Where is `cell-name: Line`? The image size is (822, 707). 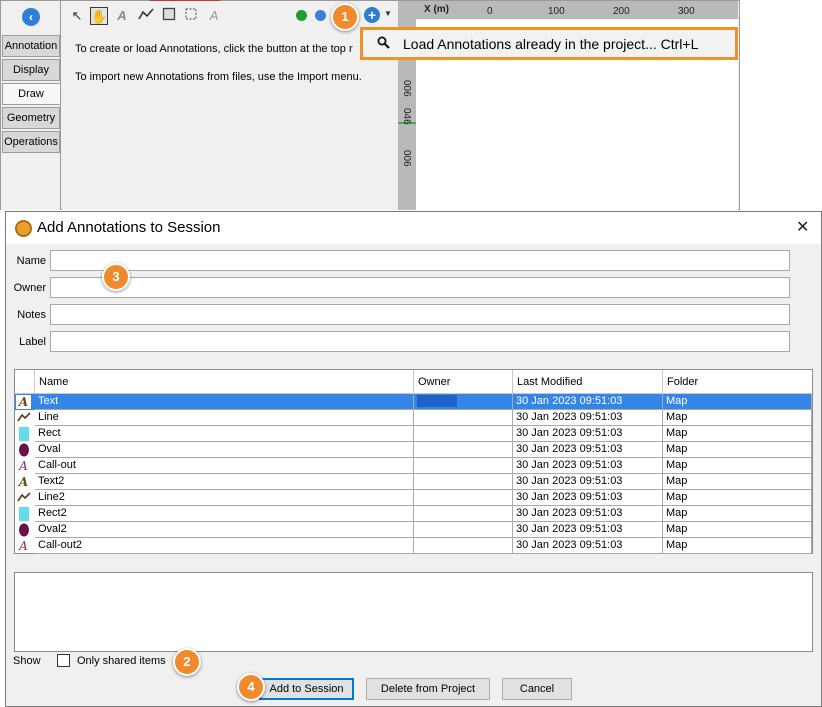 cell-name: Line is located at coordinates (224, 418).